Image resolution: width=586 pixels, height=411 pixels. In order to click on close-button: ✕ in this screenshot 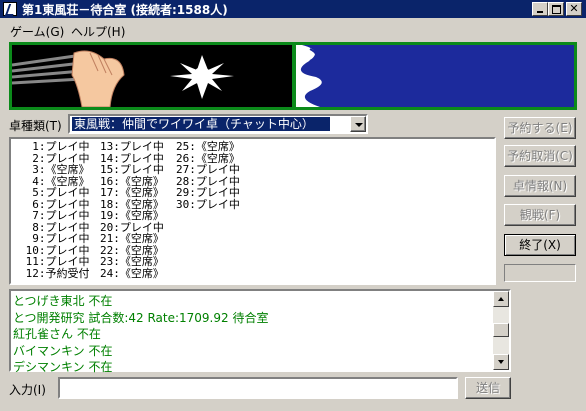, I will do `click(574, 9)`.